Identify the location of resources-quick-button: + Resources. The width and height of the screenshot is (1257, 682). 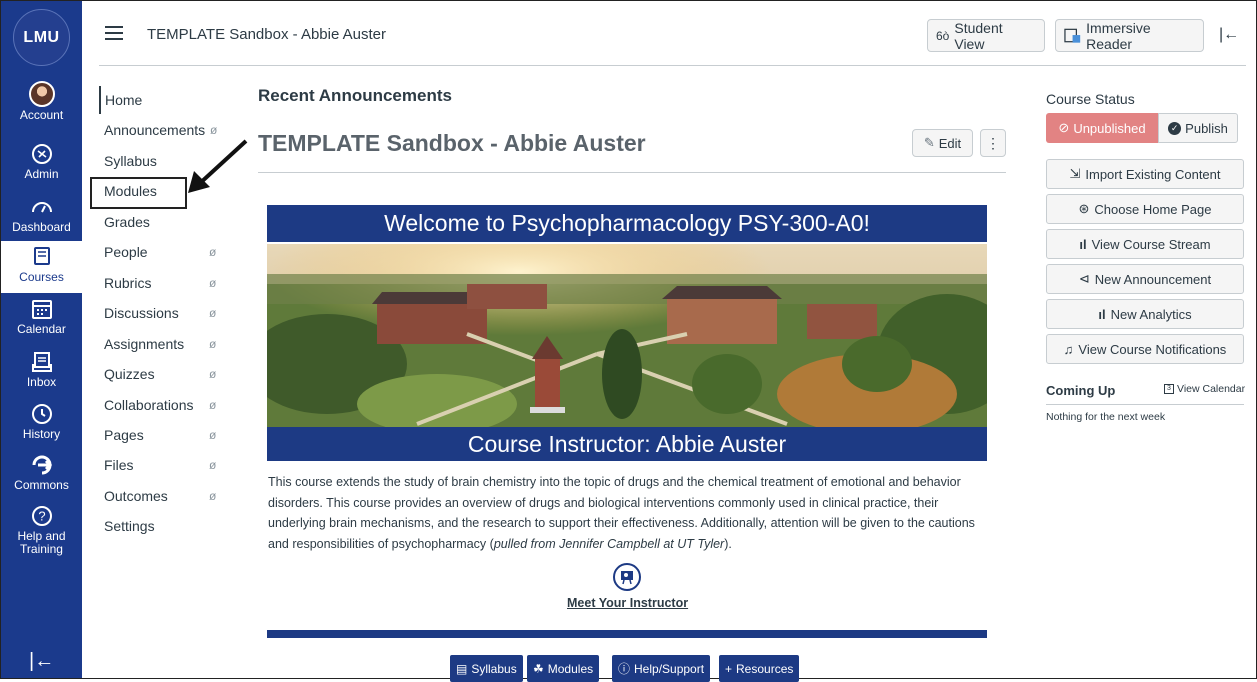
(759, 668).